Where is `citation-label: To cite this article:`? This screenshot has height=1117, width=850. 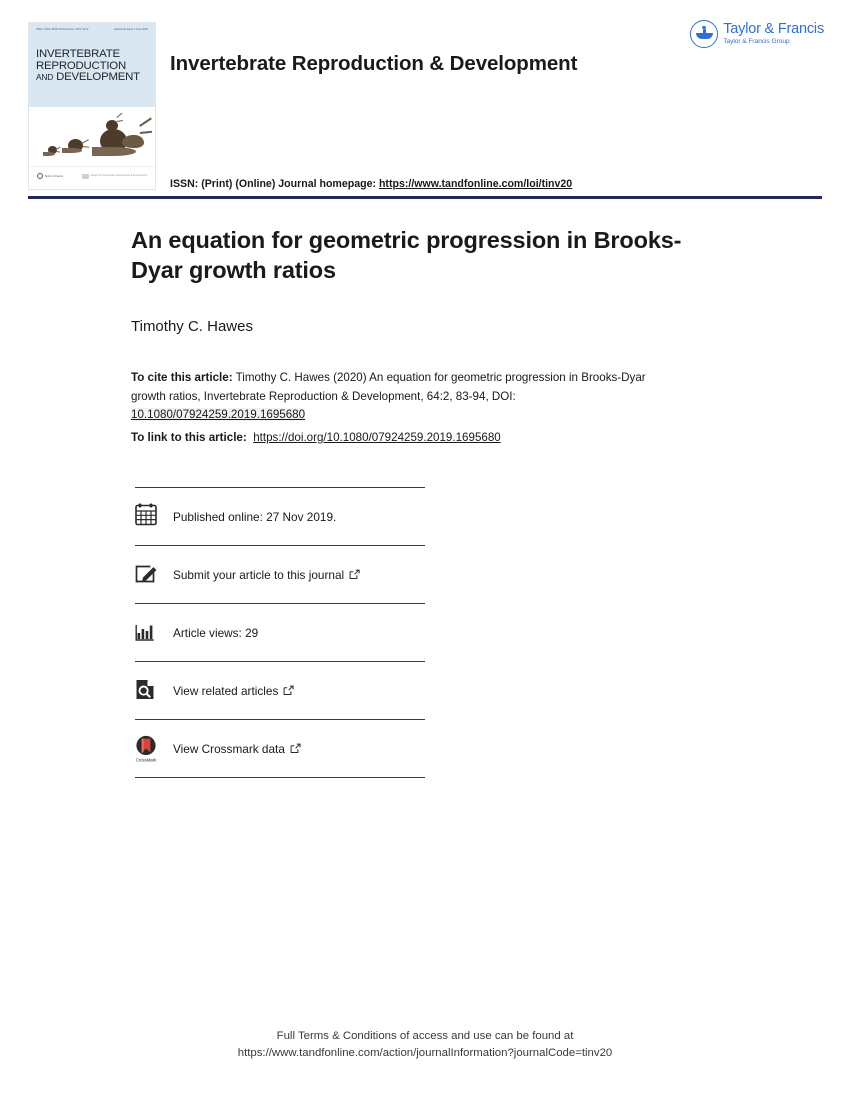
citation-label: To cite this article: is located at coordinates (182, 377).